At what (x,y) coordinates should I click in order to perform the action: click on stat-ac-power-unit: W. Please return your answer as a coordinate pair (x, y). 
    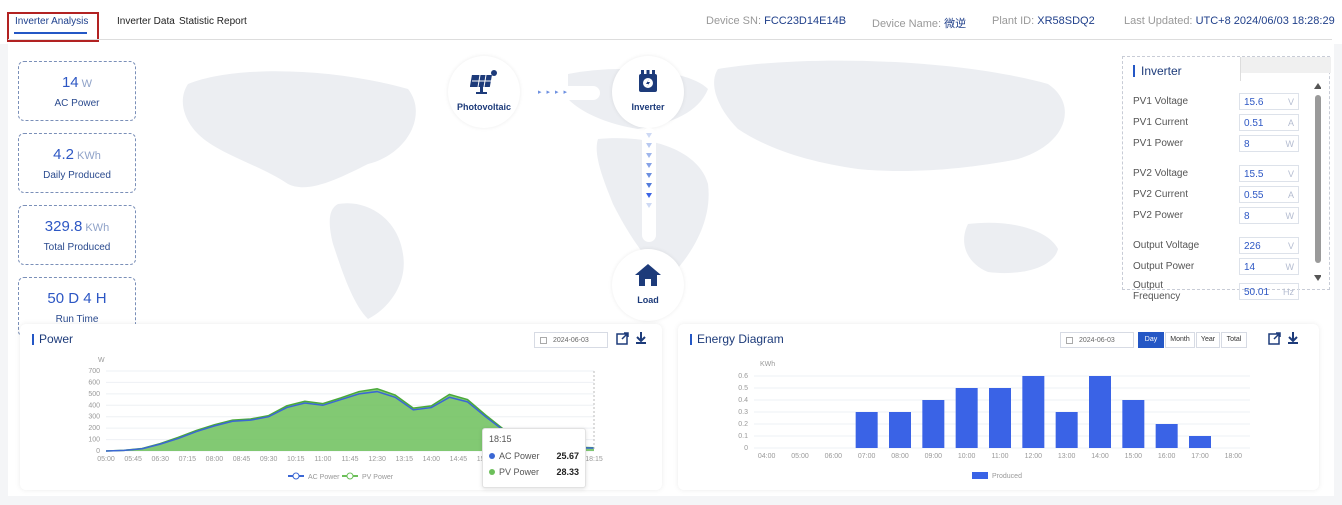
    Looking at the image, I should click on (87, 84).